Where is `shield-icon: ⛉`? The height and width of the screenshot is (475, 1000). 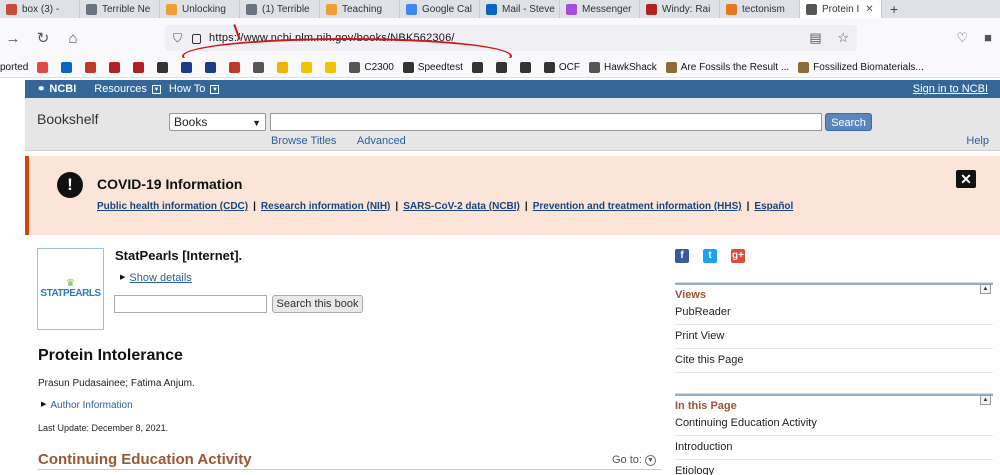 shield-icon: ⛉ is located at coordinates (177, 38).